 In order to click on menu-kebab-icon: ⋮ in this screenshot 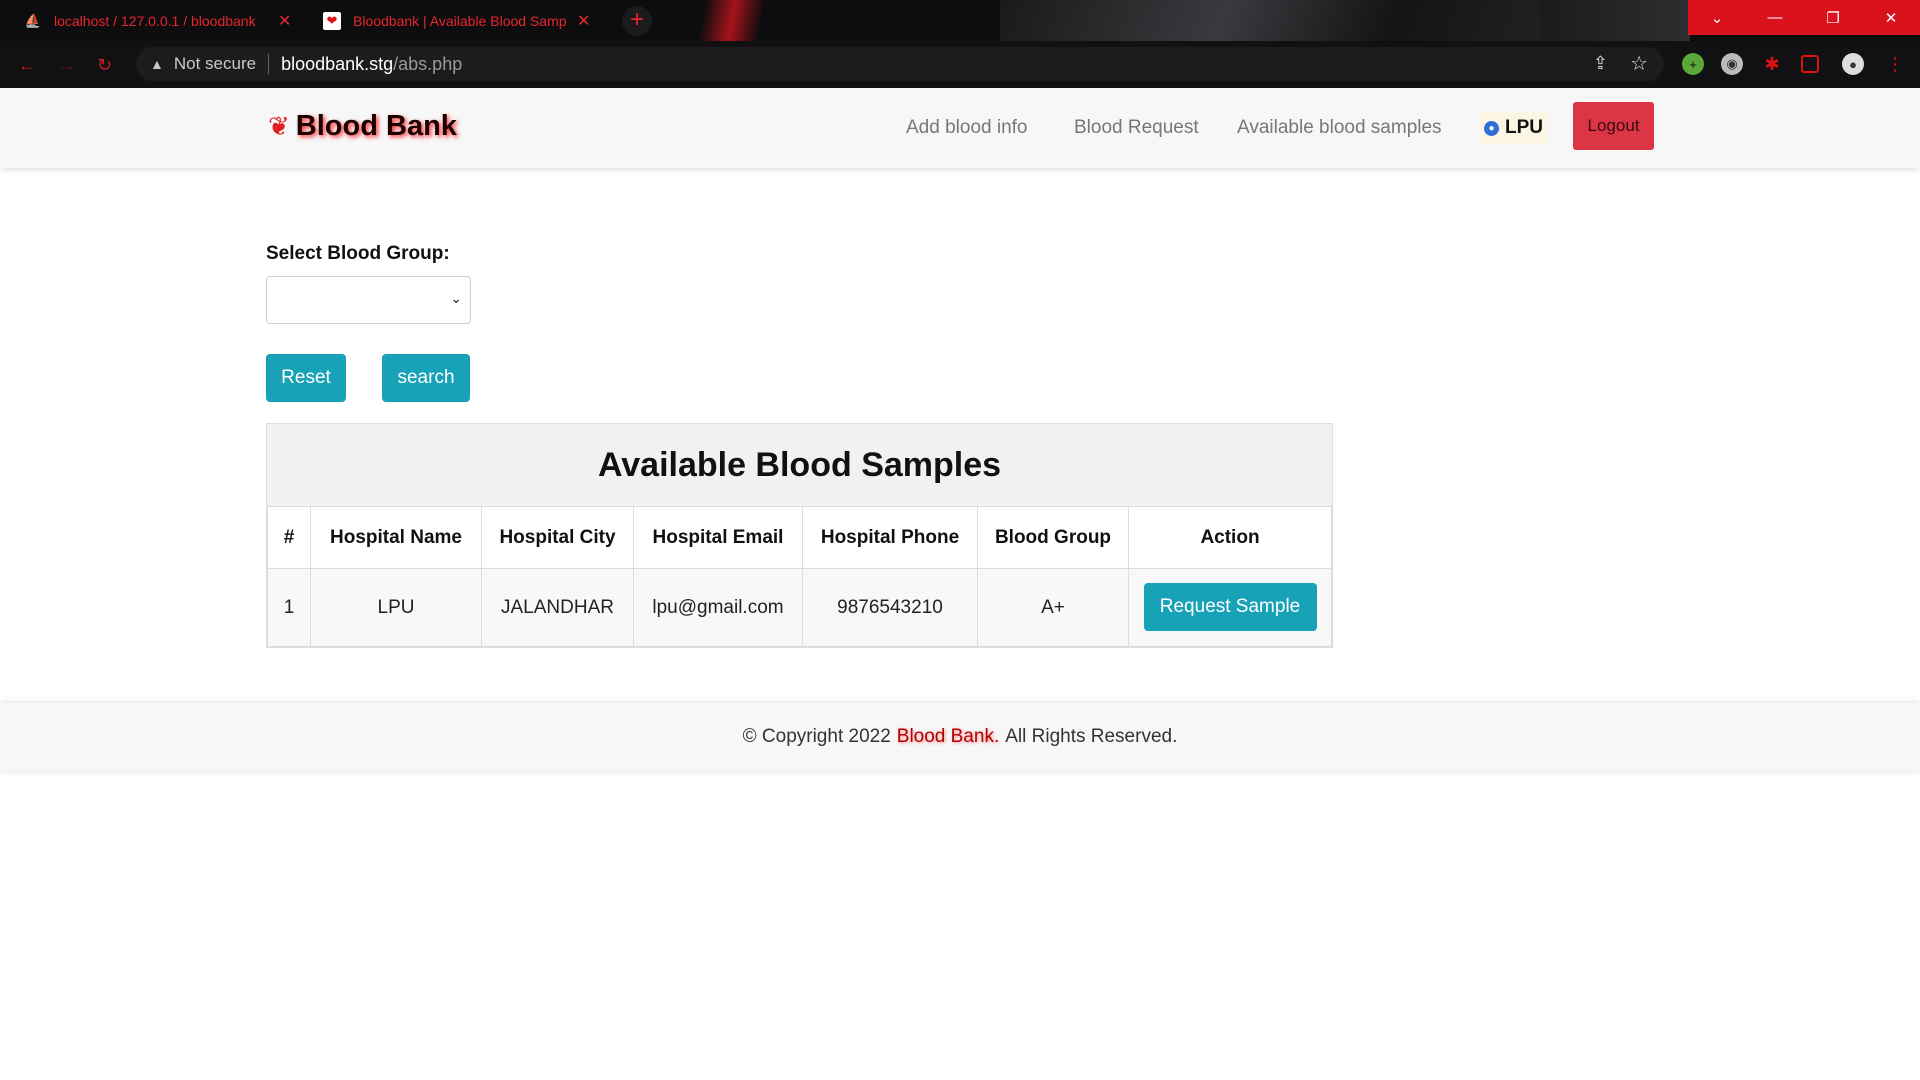, I will do `click(1895, 64)`.